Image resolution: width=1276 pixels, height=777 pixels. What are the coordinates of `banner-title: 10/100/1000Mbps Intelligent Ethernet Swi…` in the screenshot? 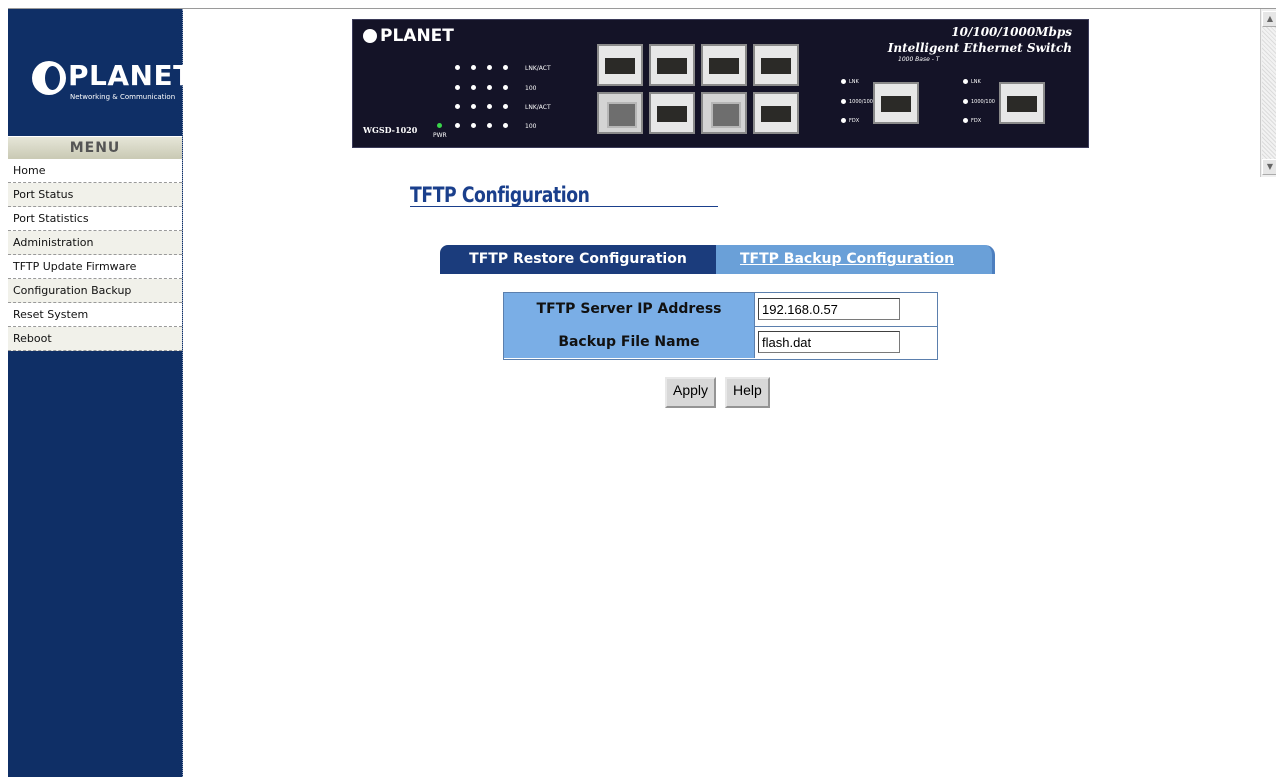 It's located at (980, 40).